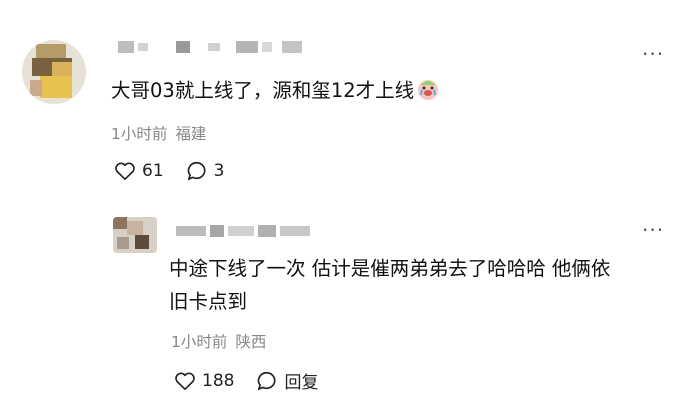  I want to click on comment-actions: 61 3, so click(169, 171).